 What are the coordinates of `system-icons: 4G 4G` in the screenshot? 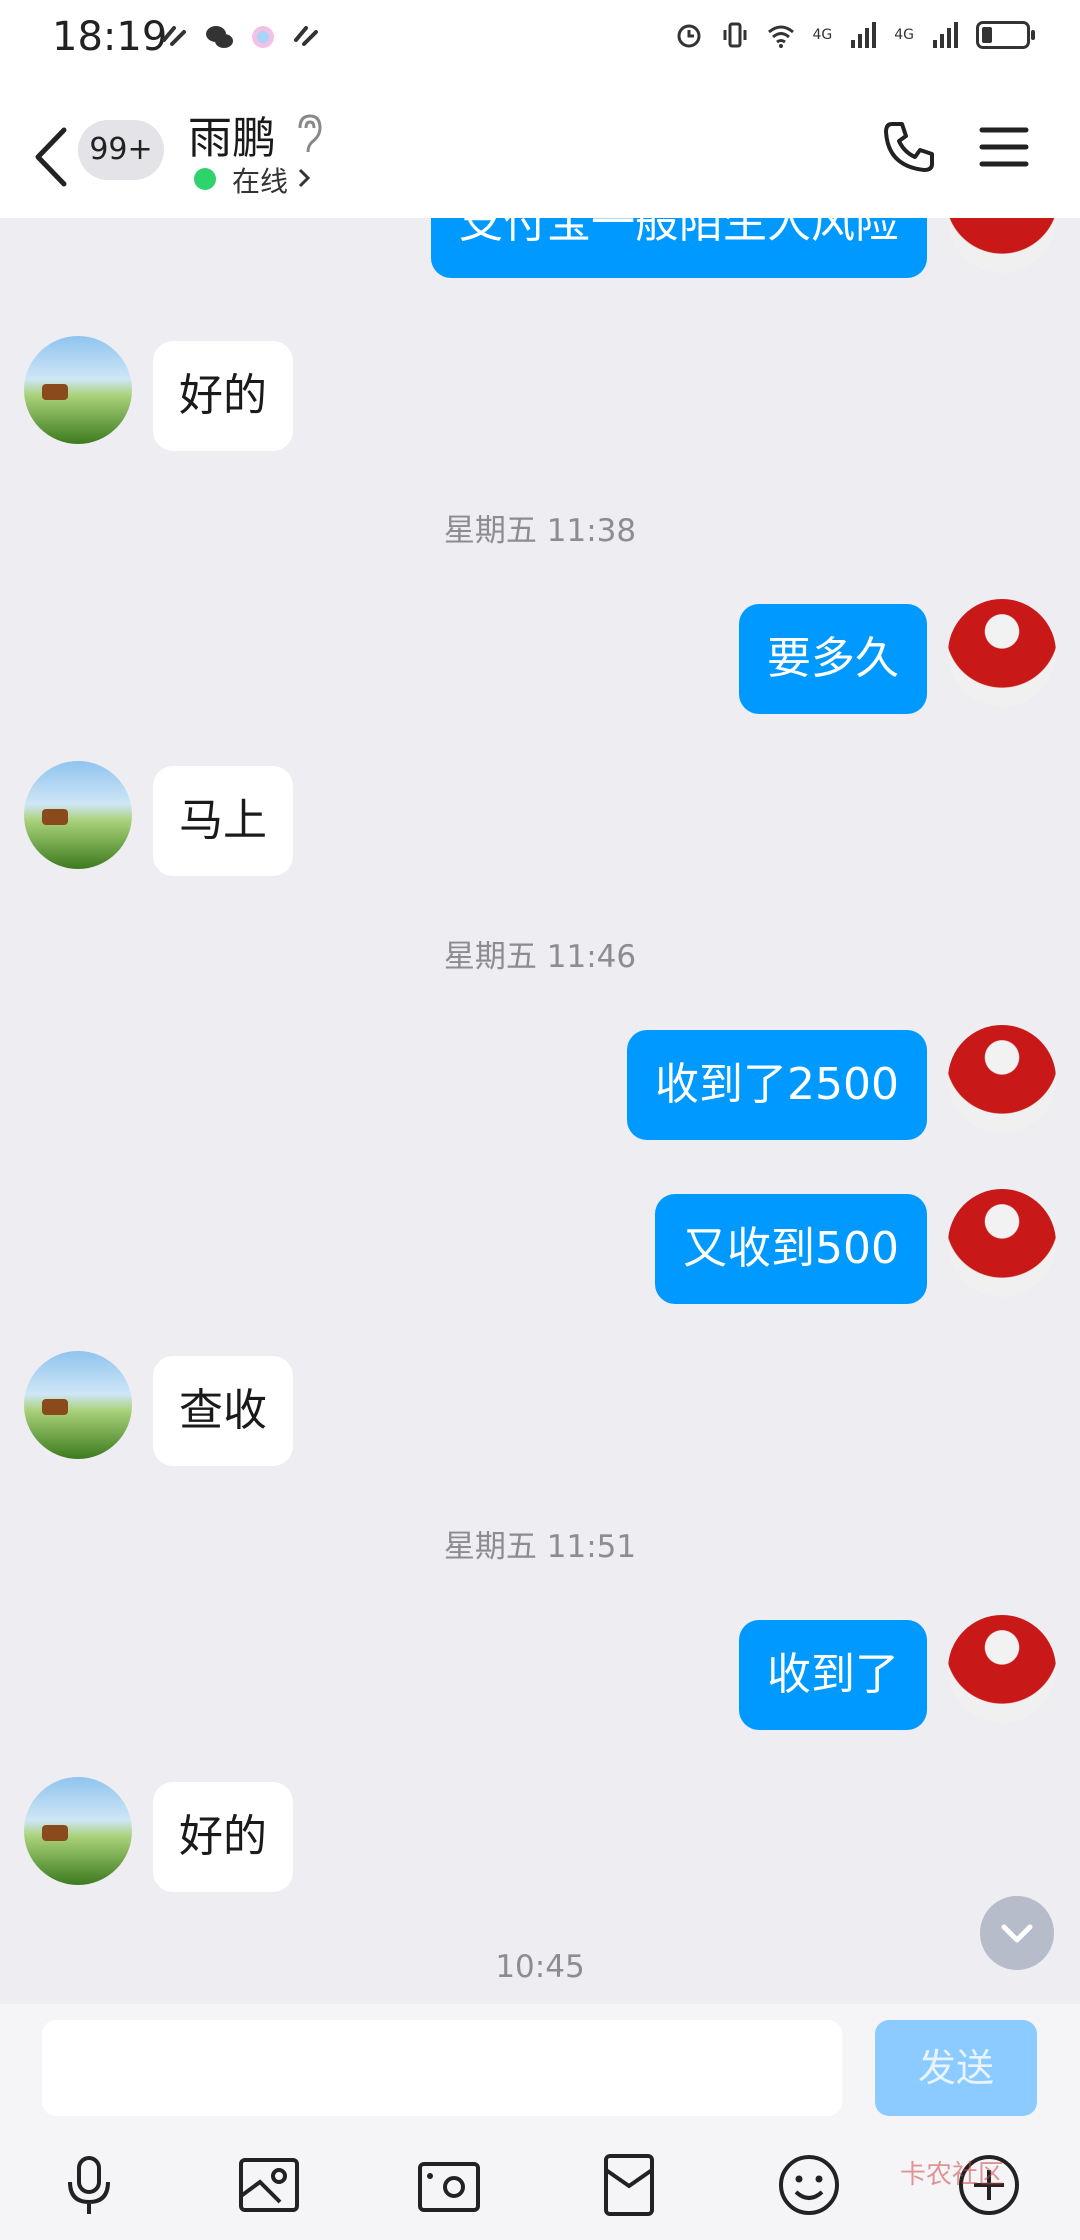 It's located at (854, 35).